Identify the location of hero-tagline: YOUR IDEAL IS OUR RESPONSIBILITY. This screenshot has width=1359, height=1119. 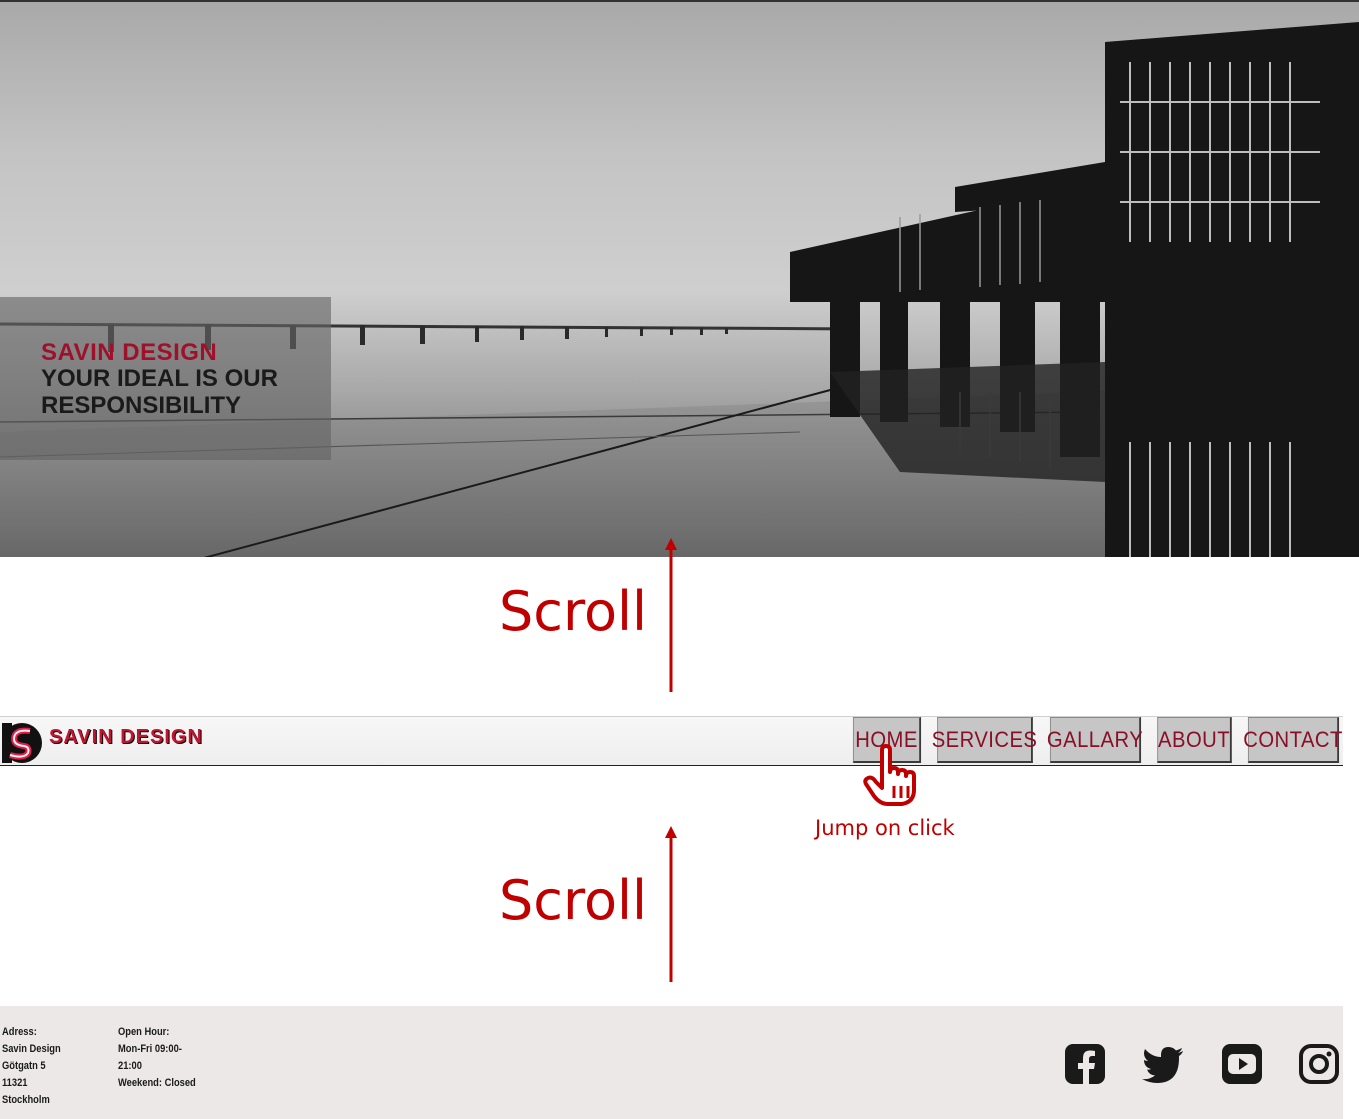
(159, 392).